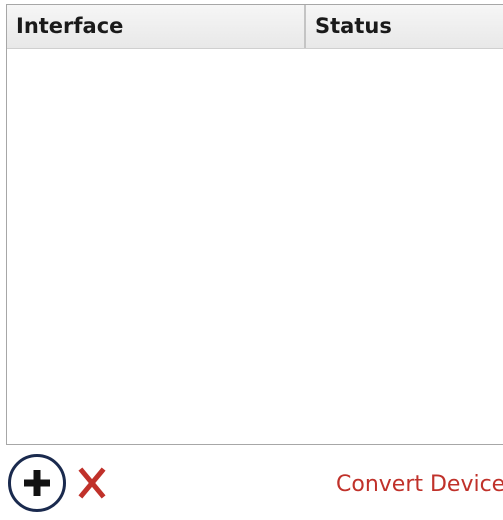  I want to click on column-header-interface: Interface, so click(156, 26).